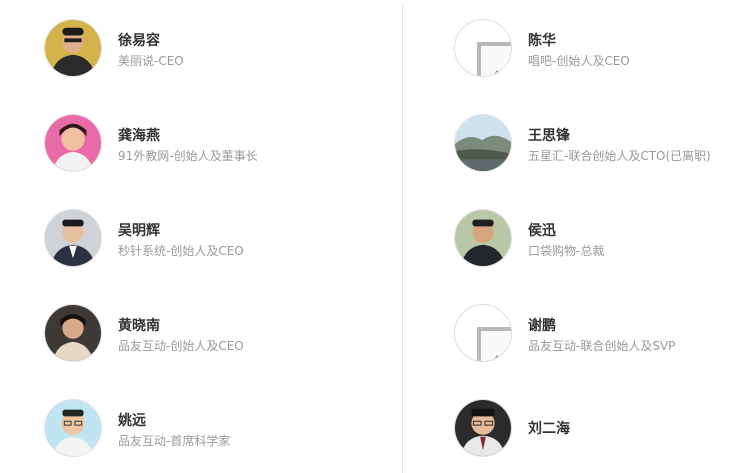  What do you see at coordinates (542, 41) in the screenshot?
I see `person-name: 陈华` at bounding box center [542, 41].